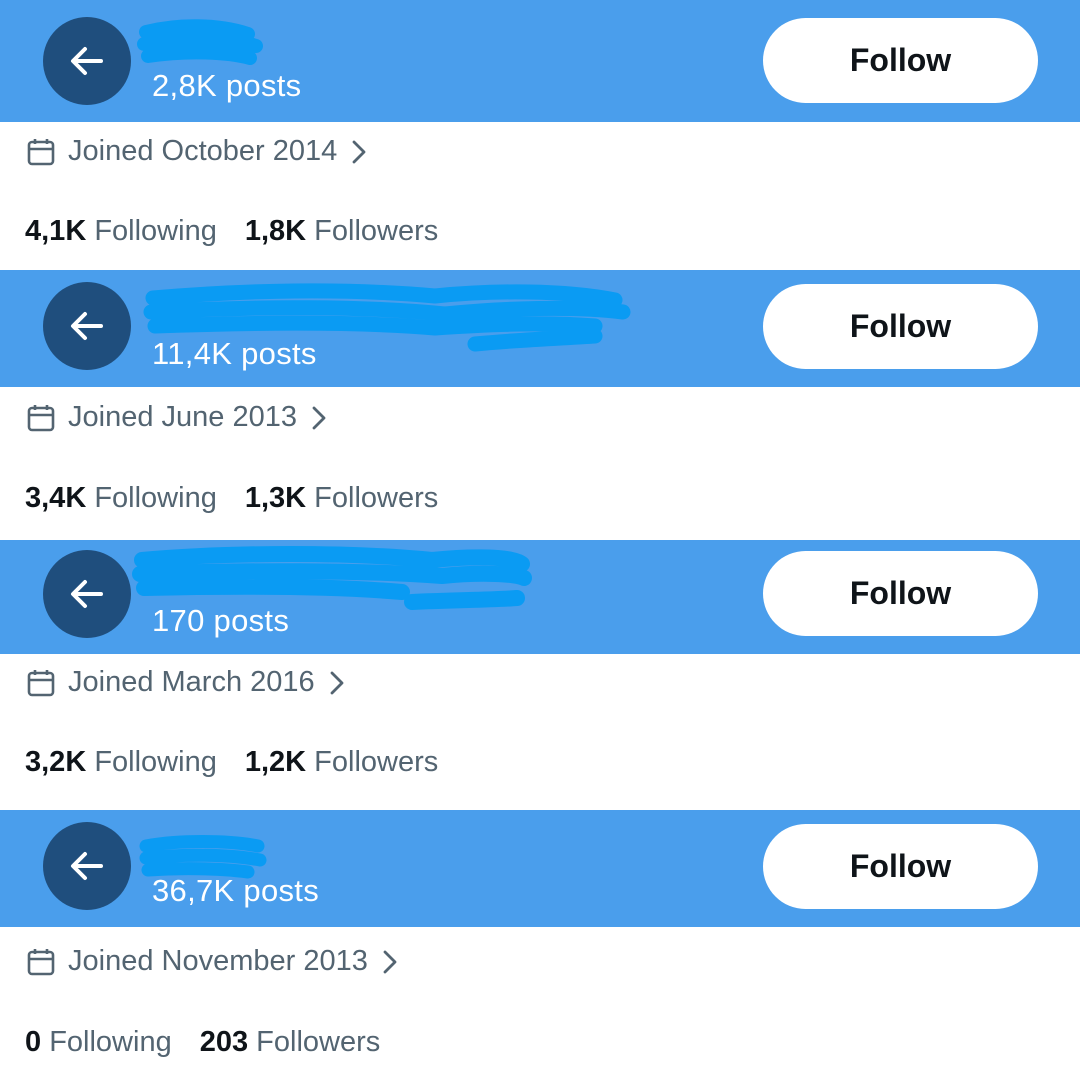 This screenshot has width=1080, height=1080. I want to click on following-link: 0 Following, so click(98, 1042).